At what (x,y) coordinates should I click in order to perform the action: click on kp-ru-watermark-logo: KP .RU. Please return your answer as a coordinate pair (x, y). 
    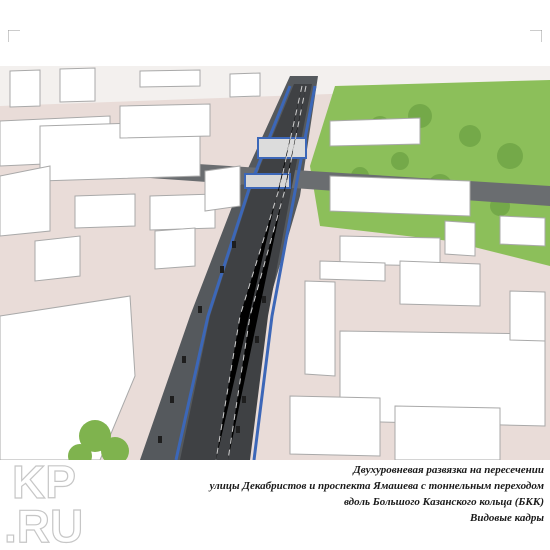
    Looking at the image, I should click on (43, 502).